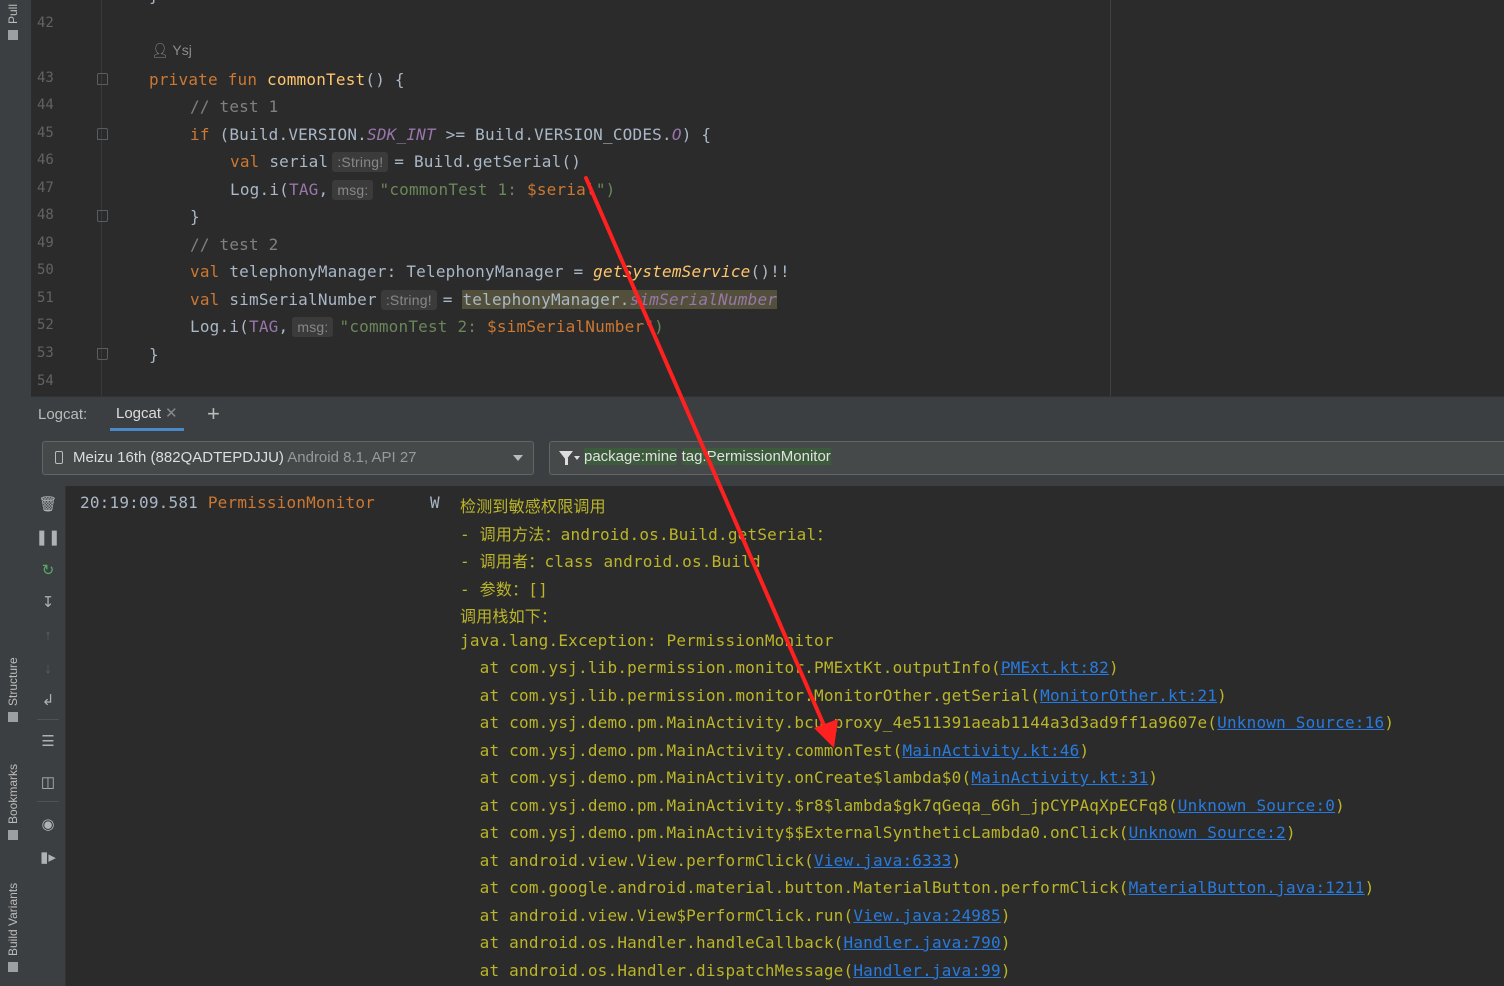 The width and height of the screenshot is (1504, 986). What do you see at coordinates (48, 602) in the screenshot?
I see `scroll-to-end-icon: ↧` at bounding box center [48, 602].